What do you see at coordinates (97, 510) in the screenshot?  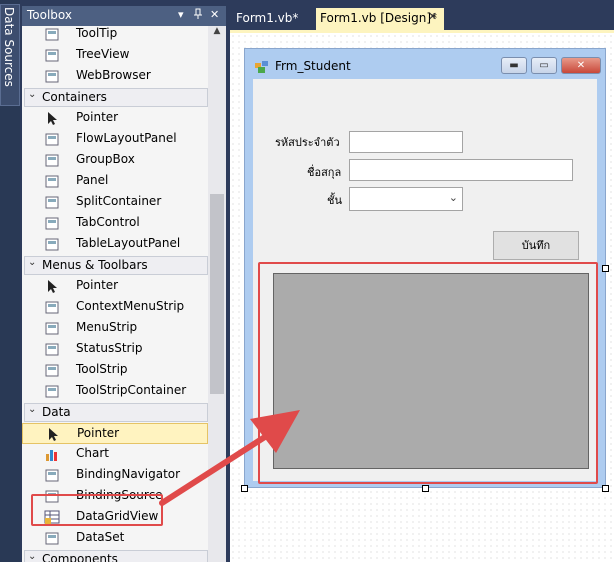 I see `highlight-box-datagridview` at bounding box center [97, 510].